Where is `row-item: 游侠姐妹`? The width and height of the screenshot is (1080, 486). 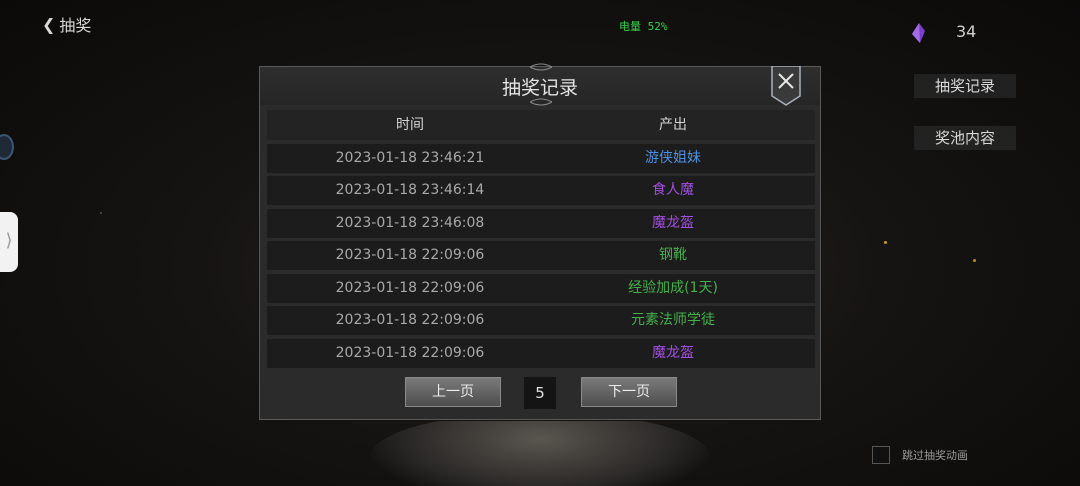
row-item: 游侠姐妹 is located at coordinates (673, 157).